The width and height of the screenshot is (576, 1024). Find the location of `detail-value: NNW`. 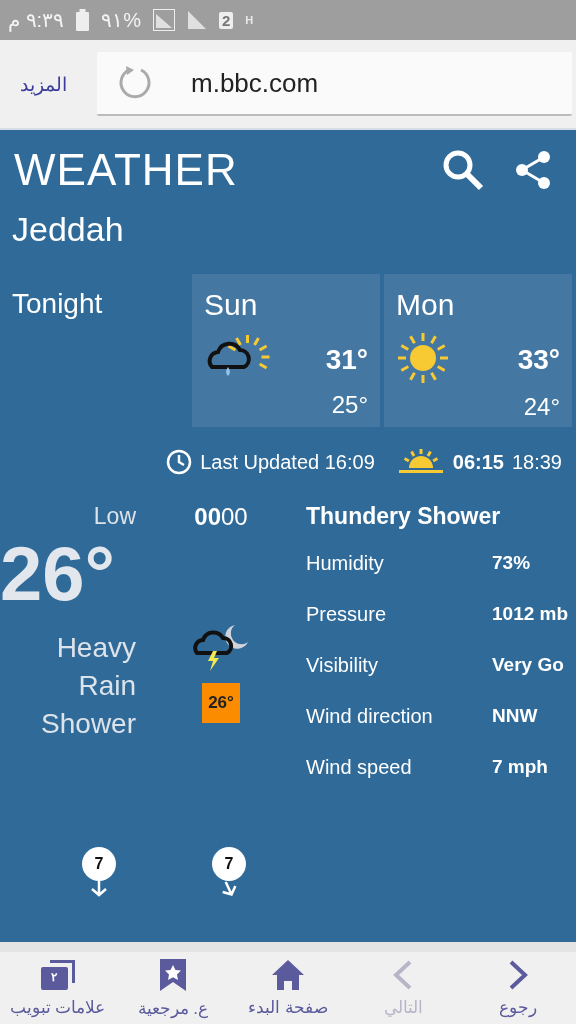

detail-value: NNW is located at coordinates (515, 716).